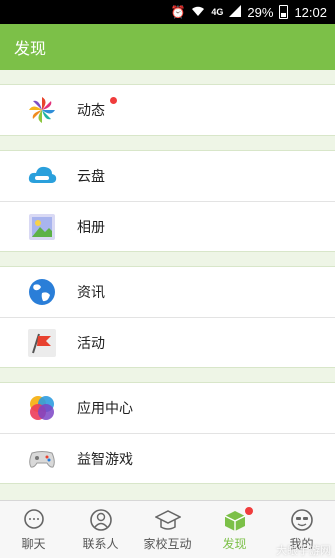 This screenshot has width=335, height=558. Describe the element at coordinates (167, 292) in the screenshot. I see `list-item-news: 资讯` at that location.